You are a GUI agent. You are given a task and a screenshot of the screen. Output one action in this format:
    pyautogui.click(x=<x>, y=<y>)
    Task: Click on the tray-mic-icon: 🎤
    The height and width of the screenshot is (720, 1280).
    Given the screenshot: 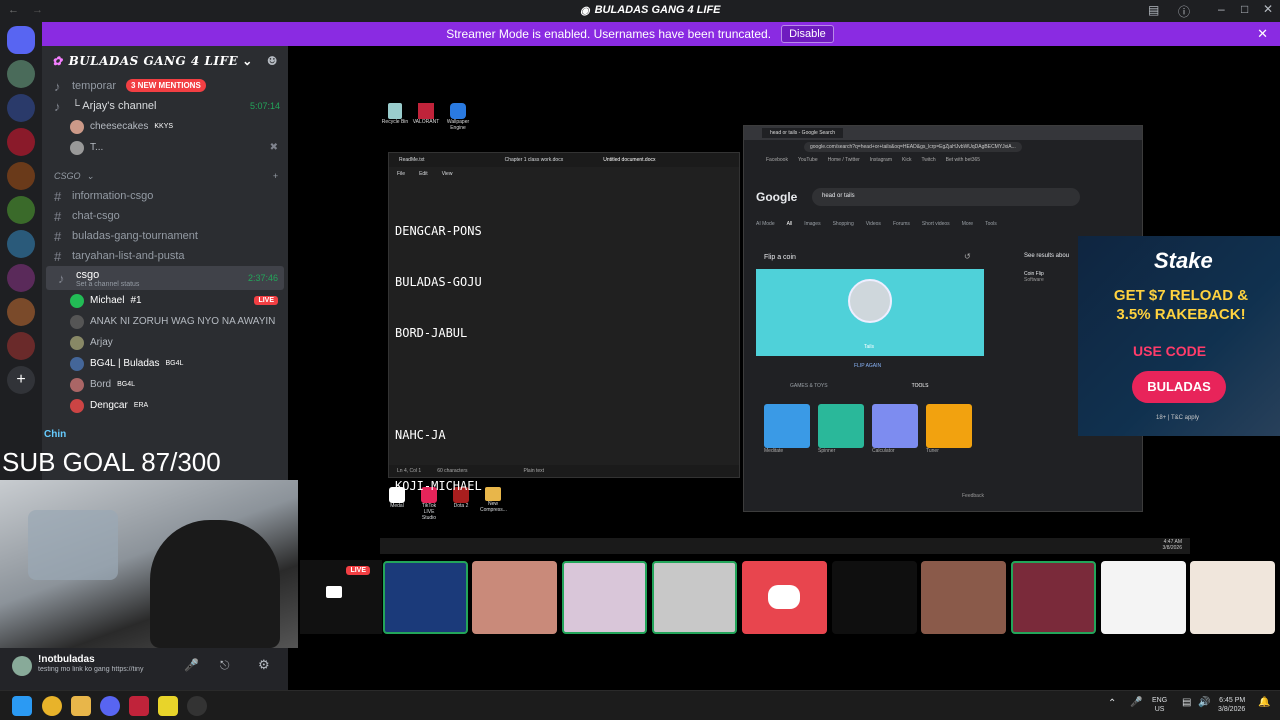 What is the action you would take?
    pyautogui.click(x=1136, y=702)
    